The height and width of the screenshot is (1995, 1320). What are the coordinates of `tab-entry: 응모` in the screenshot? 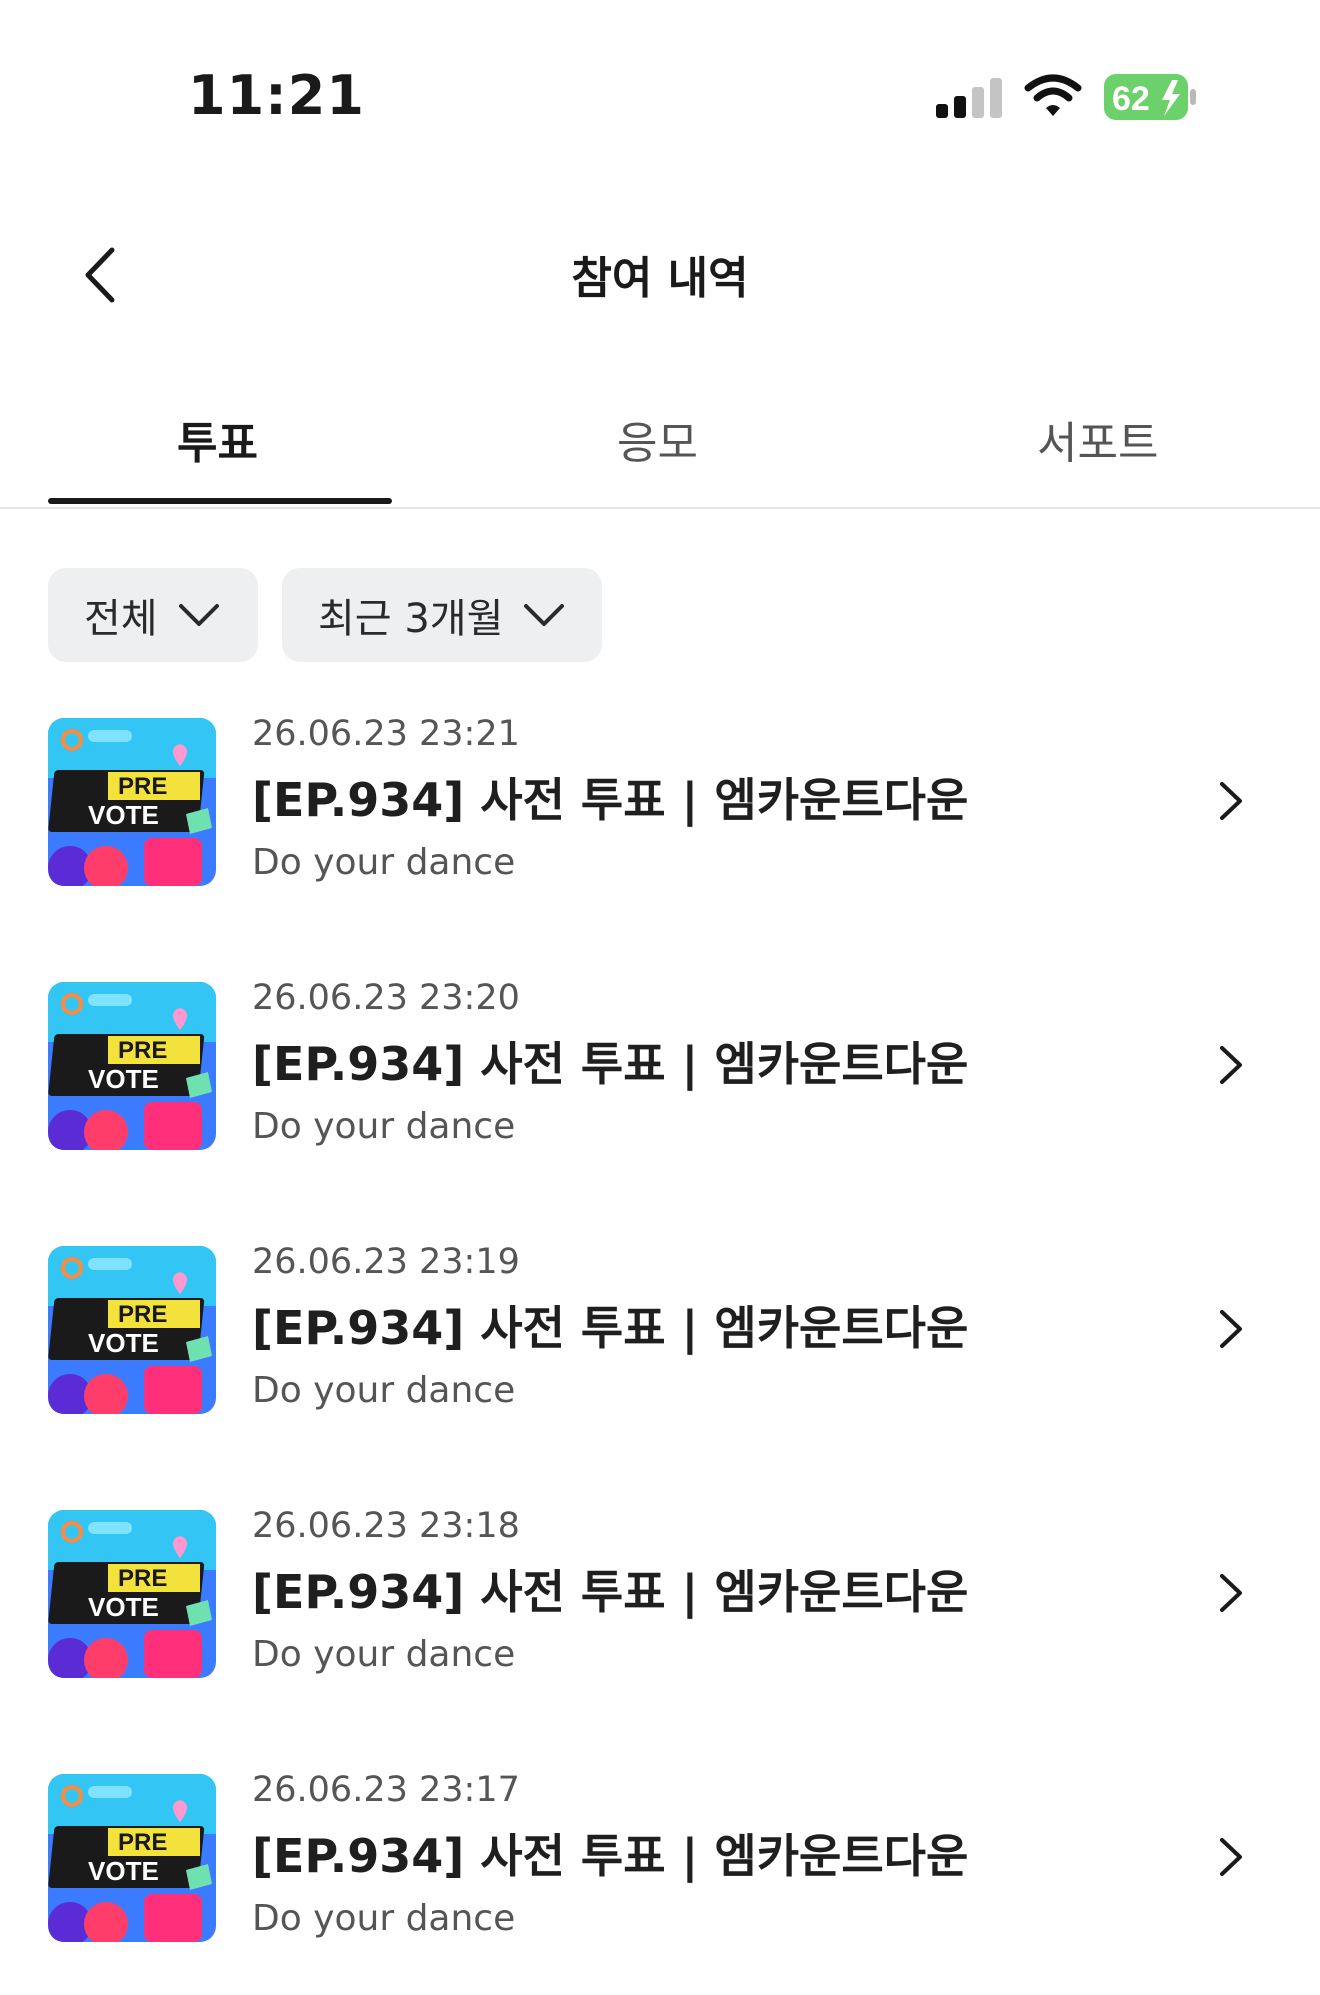 It's located at (657, 439).